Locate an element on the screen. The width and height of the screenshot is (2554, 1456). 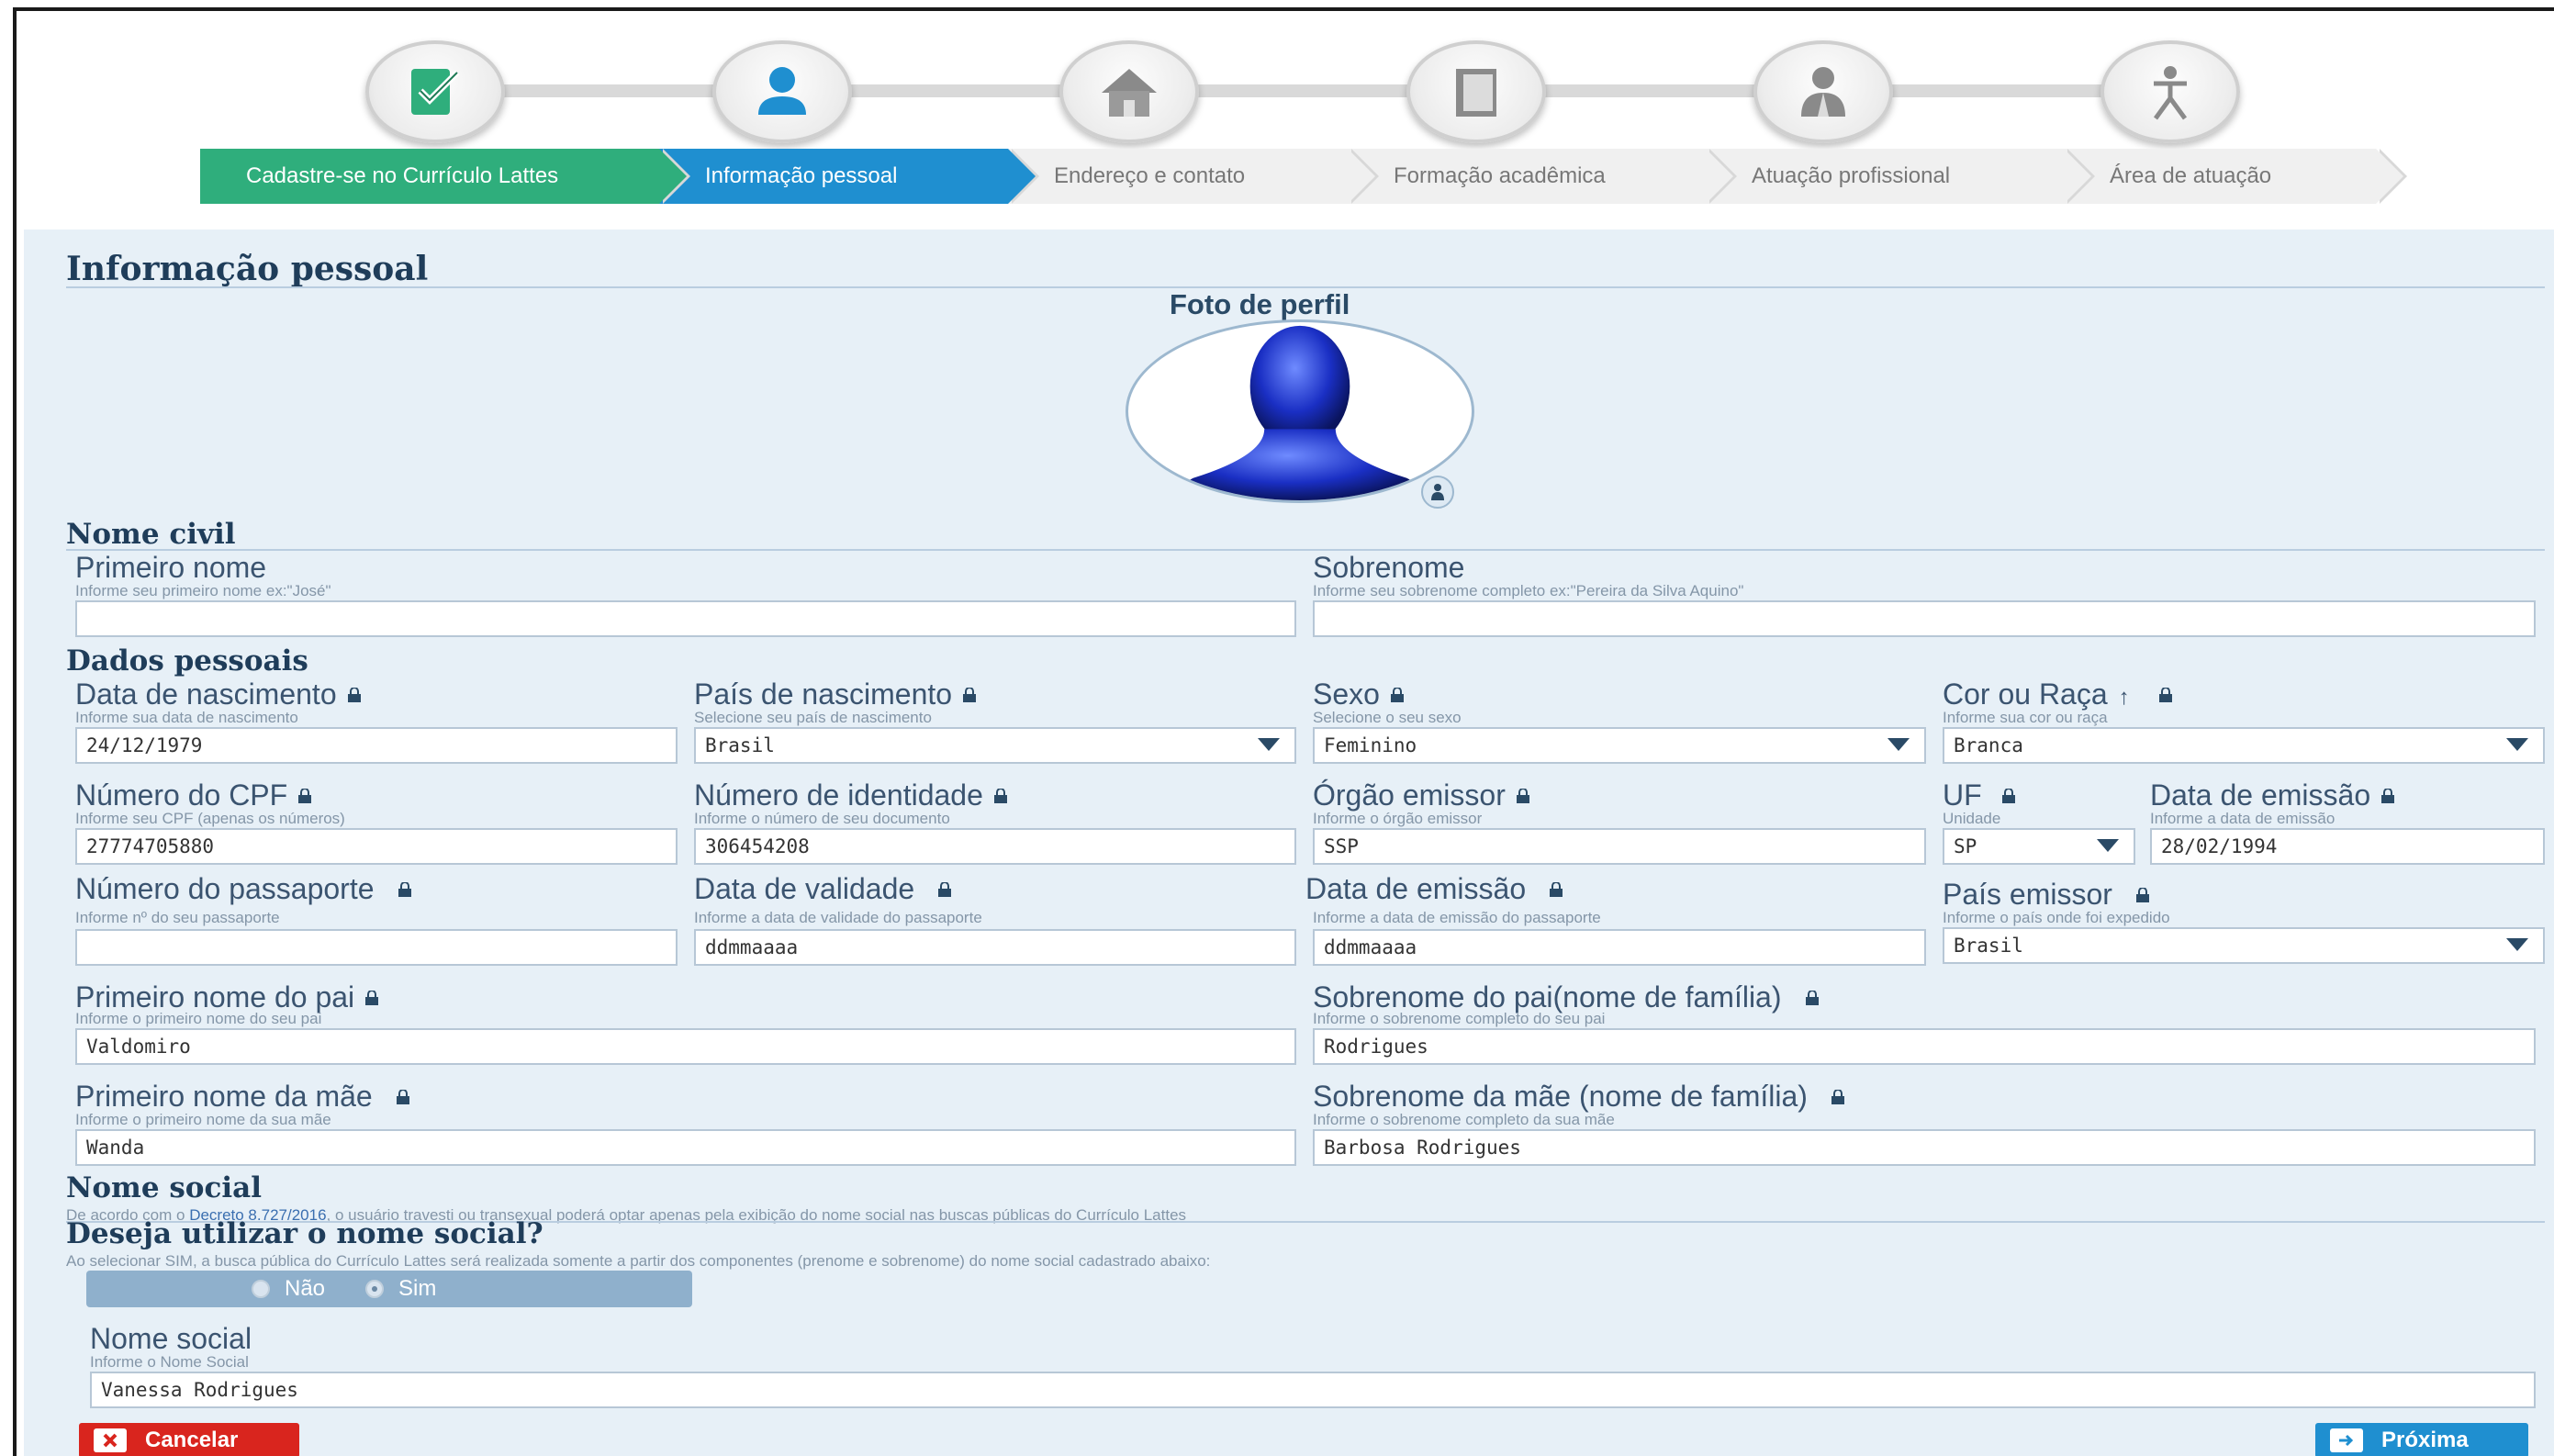
person-icon is located at coordinates (782, 91).